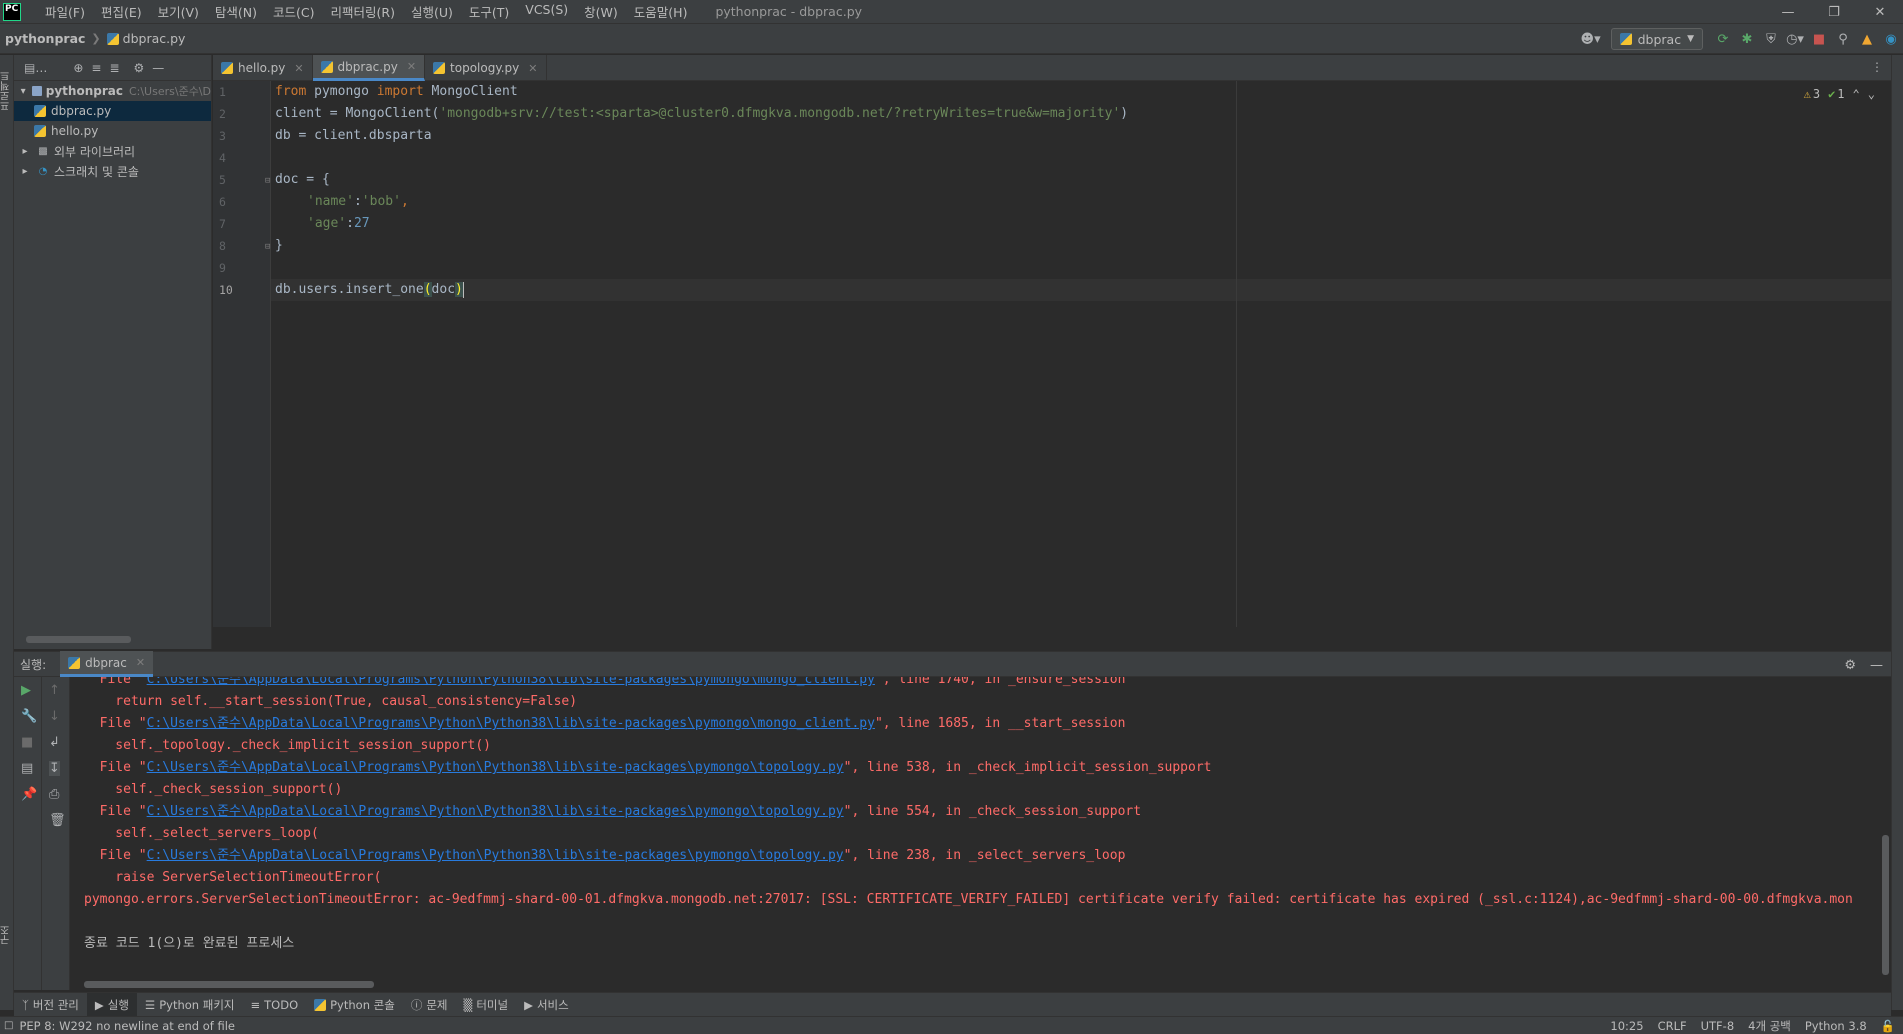 Image resolution: width=1903 pixels, height=1034 pixels. I want to click on tab-topology-py: topology.py ✕, so click(486, 68).